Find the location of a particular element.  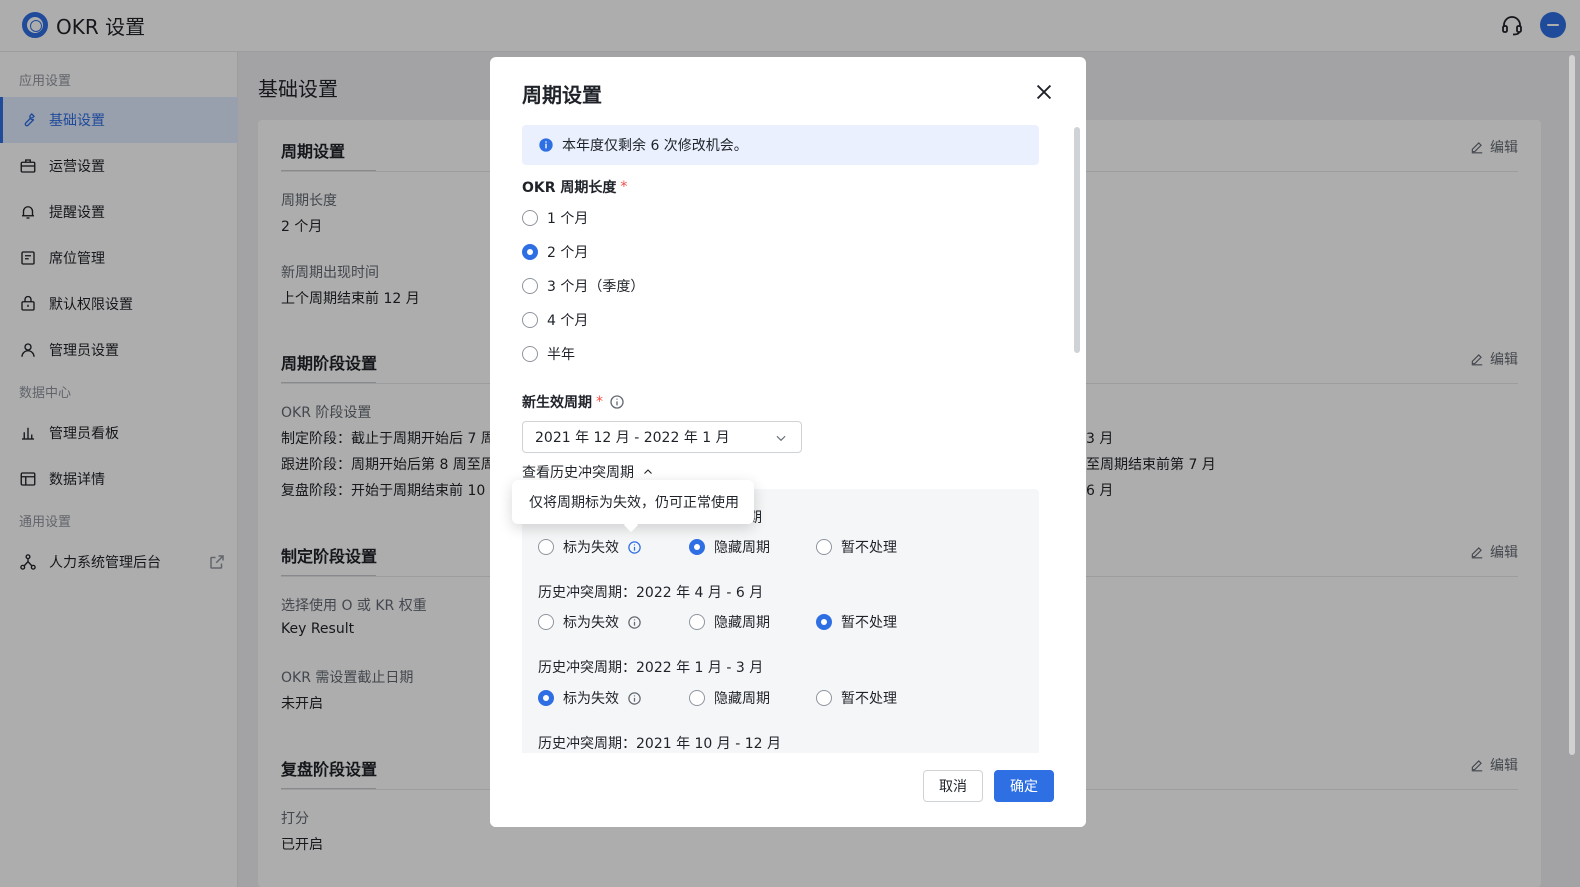

conflict-0-invalid: 标为失效 is located at coordinates (590, 547).